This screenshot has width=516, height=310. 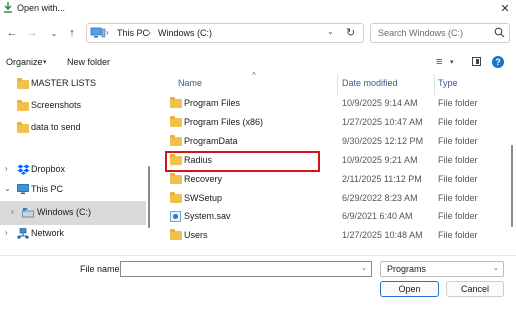 I want to click on file-date: 6/29/2022 8:23 AM, so click(x=380, y=198).